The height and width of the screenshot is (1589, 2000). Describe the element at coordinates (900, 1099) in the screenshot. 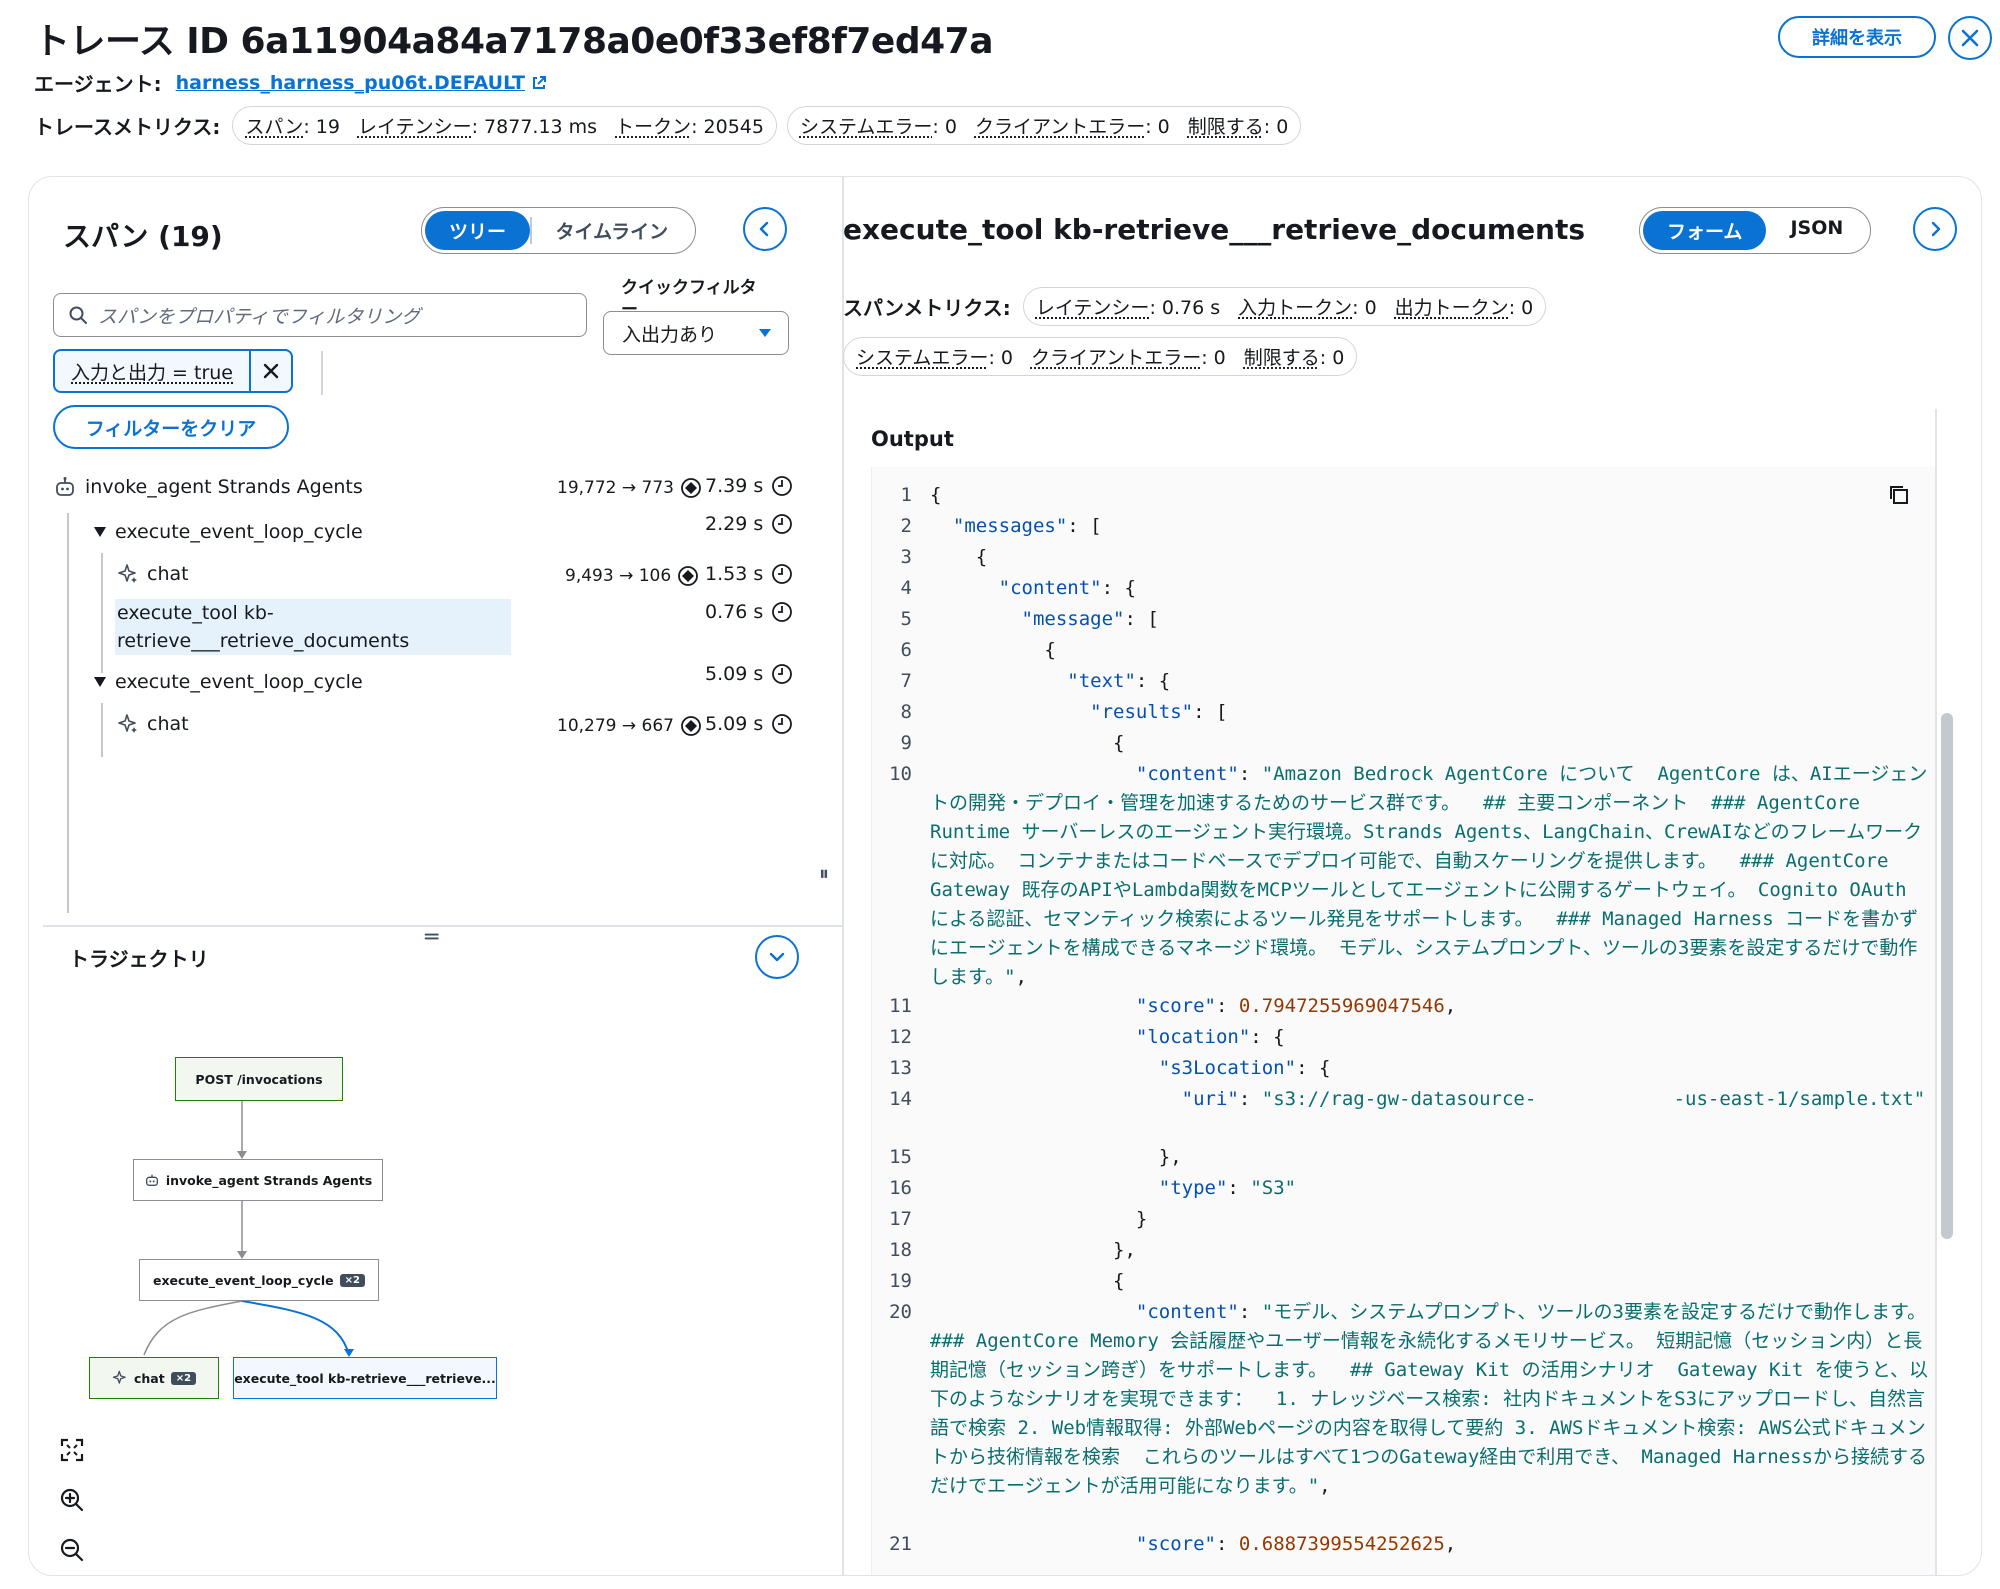

I see `line-number: 14` at that location.